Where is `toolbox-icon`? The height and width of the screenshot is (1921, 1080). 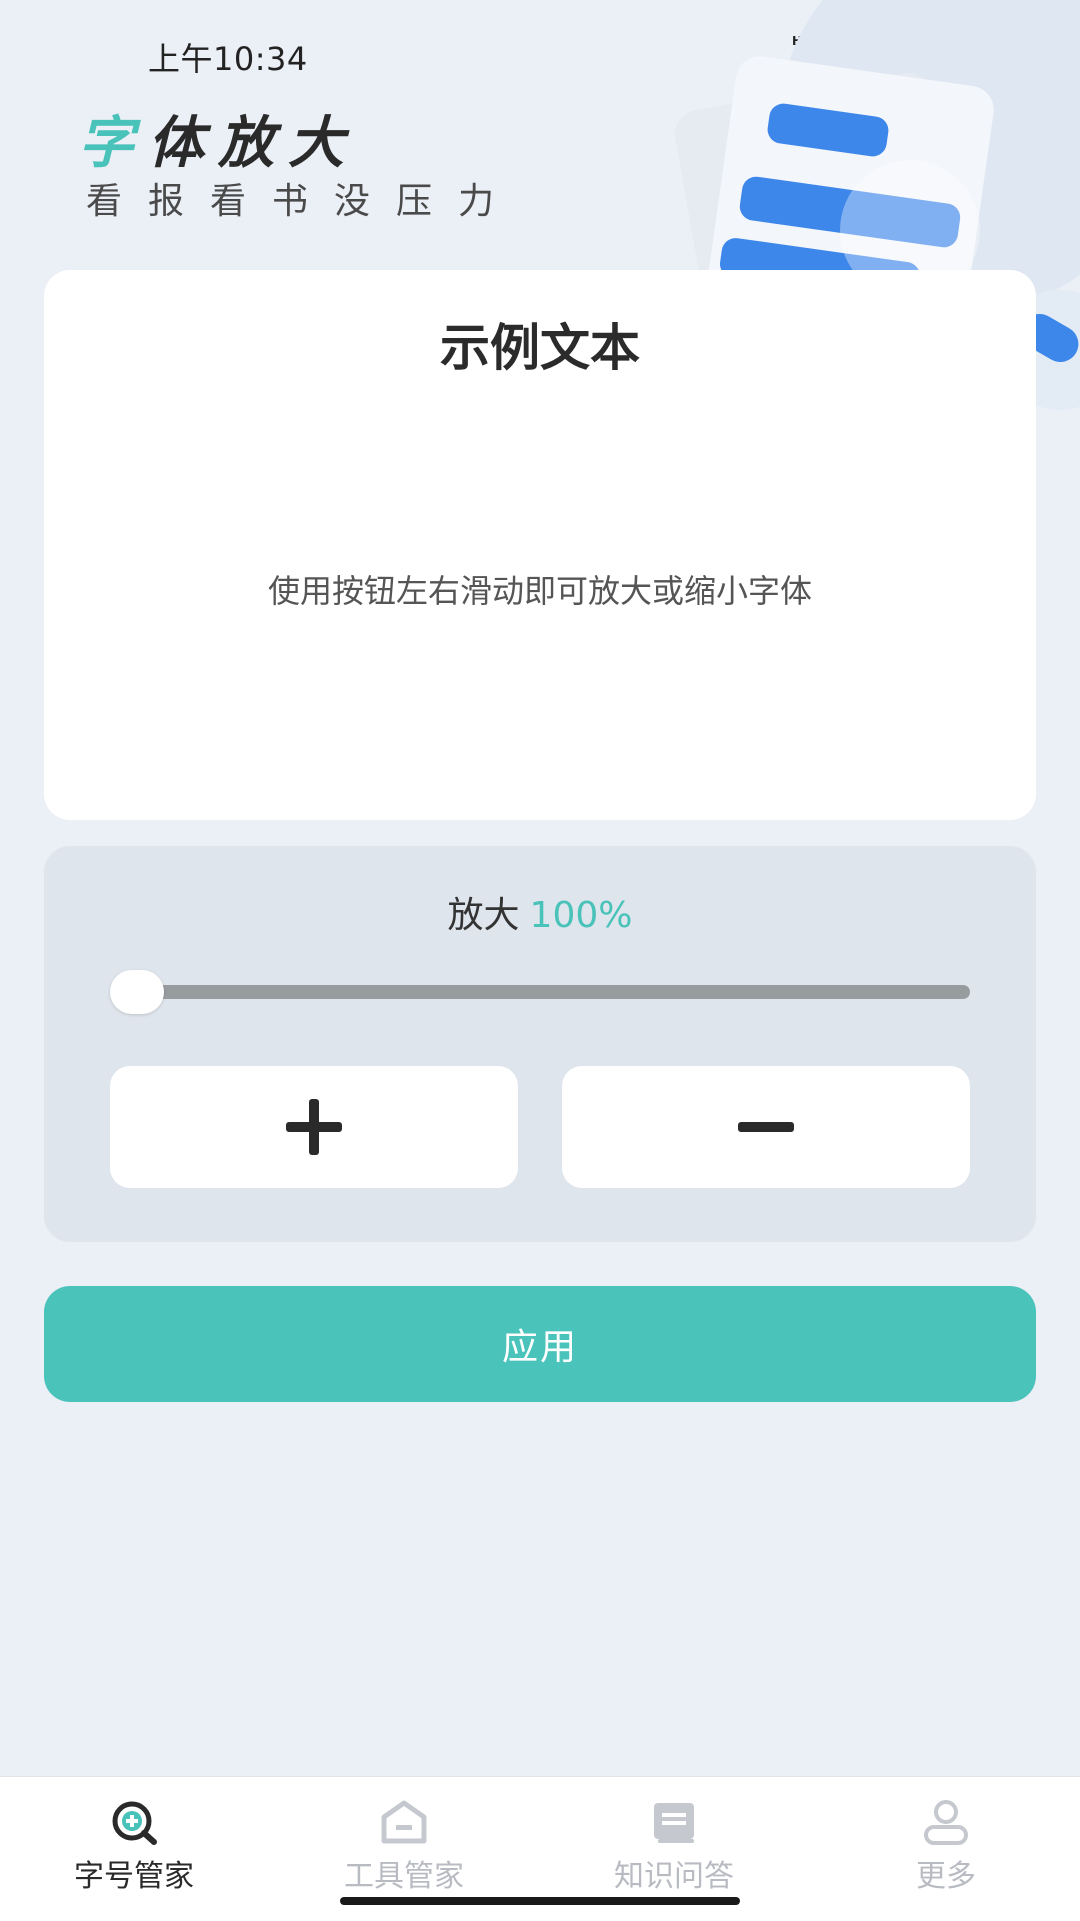 toolbox-icon is located at coordinates (404, 1822).